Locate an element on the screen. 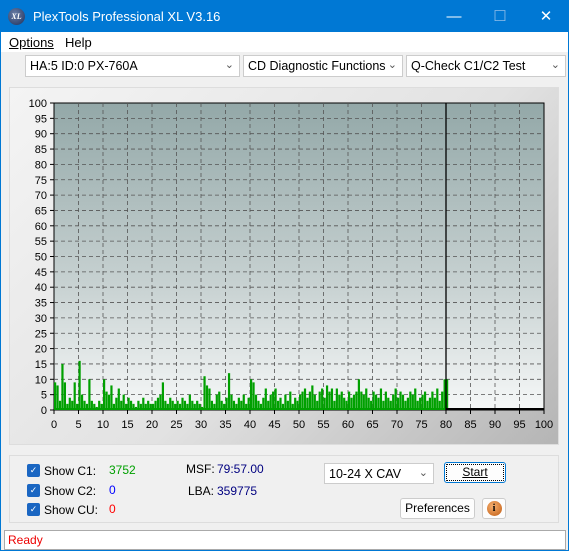  x-tick-label: 50 is located at coordinates (299, 425).